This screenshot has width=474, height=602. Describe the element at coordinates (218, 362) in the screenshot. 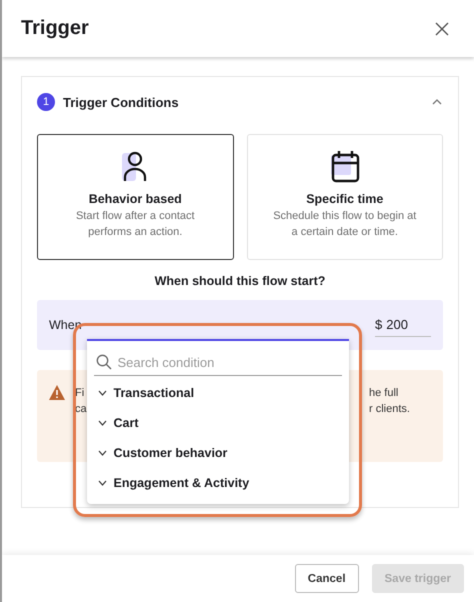

I see `search-field: Search condition` at that location.